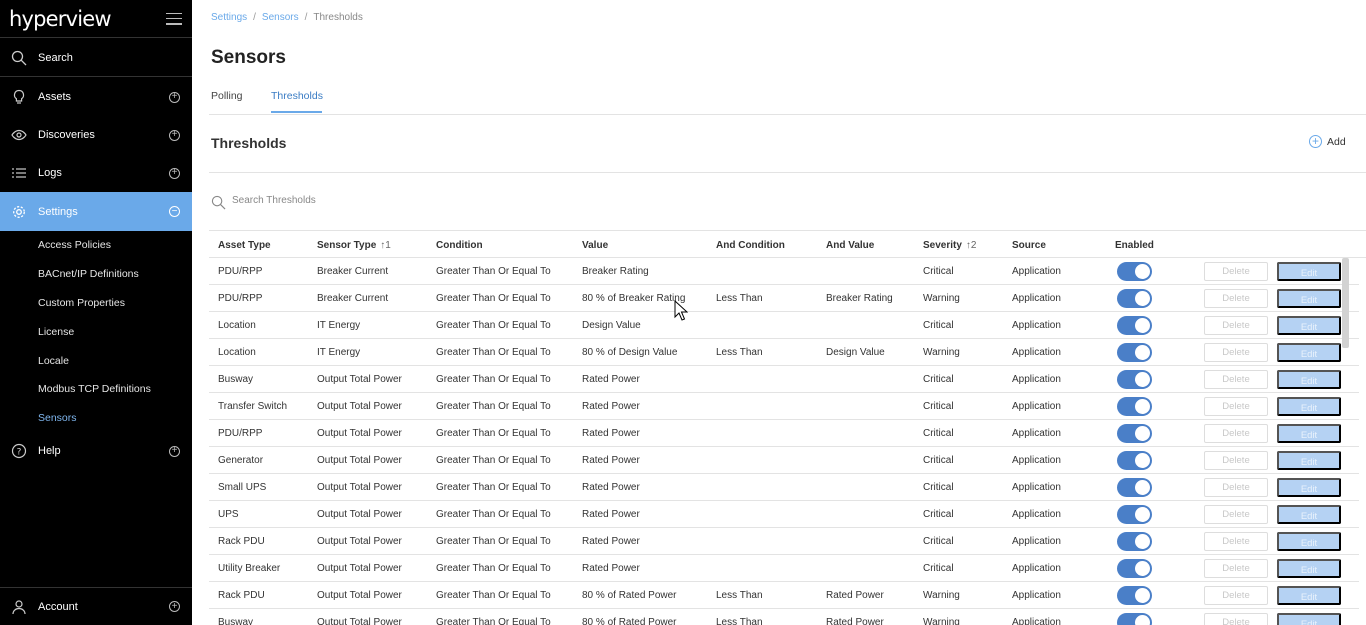 The height and width of the screenshot is (625, 1366). Describe the element at coordinates (949, 245) in the screenshot. I see `col-severity: Severity ↑2` at that location.